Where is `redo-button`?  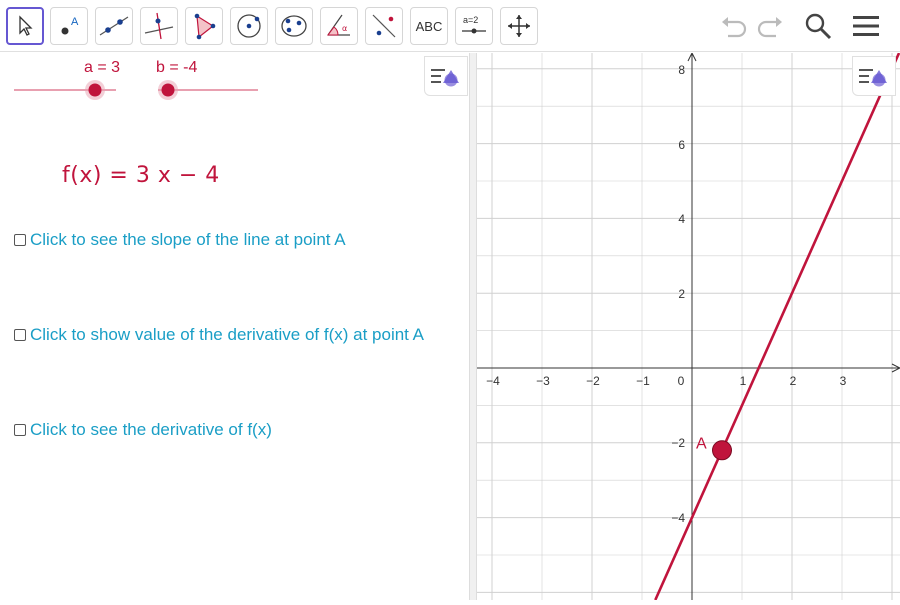
redo-button is located at coordinates (770, 26).